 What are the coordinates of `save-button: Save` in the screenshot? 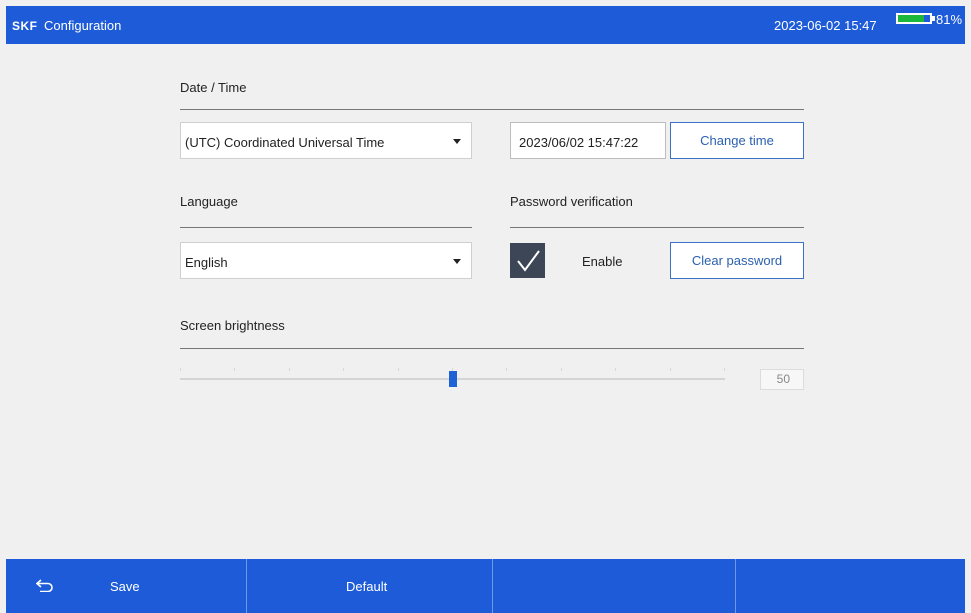 It's located at (126, 586).